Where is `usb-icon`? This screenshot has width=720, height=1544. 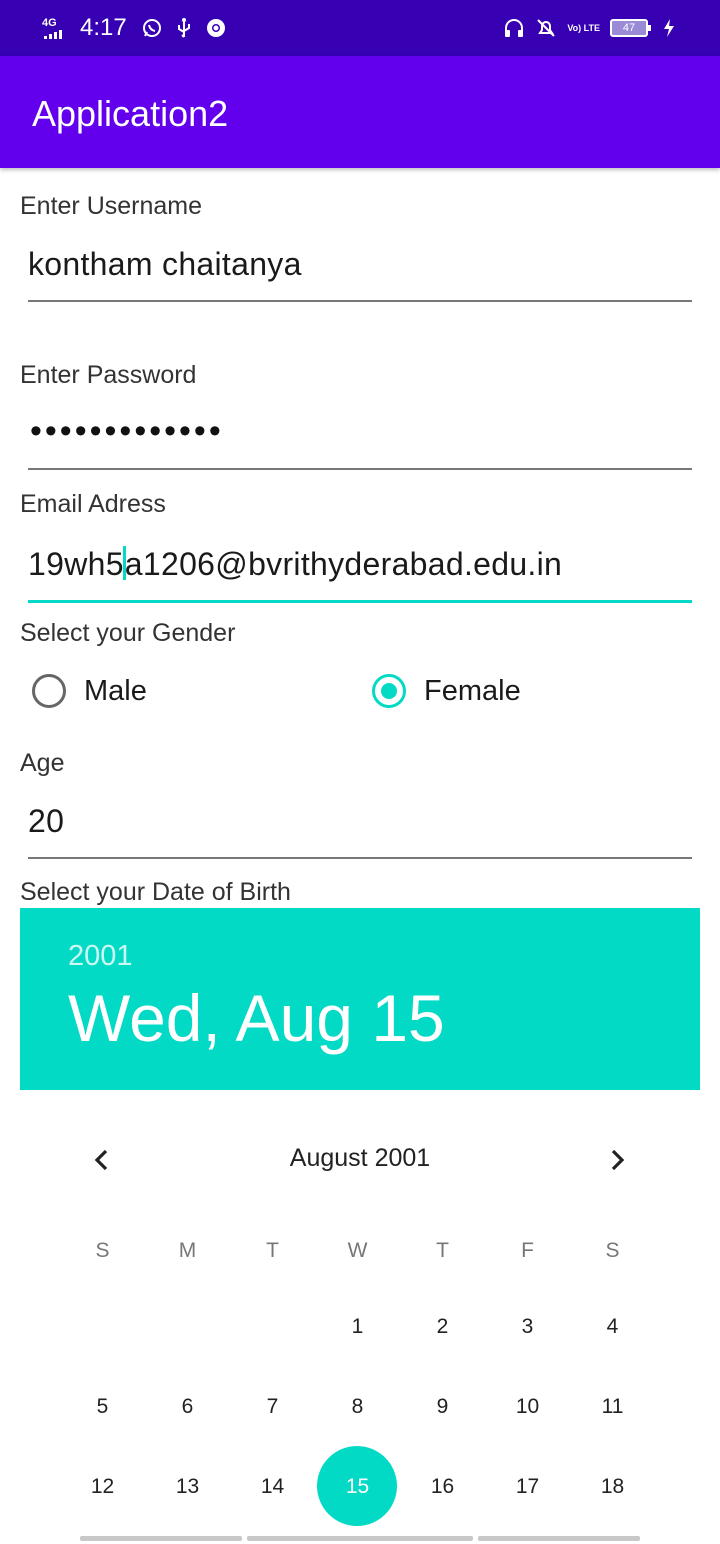
usb-icon is located at coordinates (184, 28).